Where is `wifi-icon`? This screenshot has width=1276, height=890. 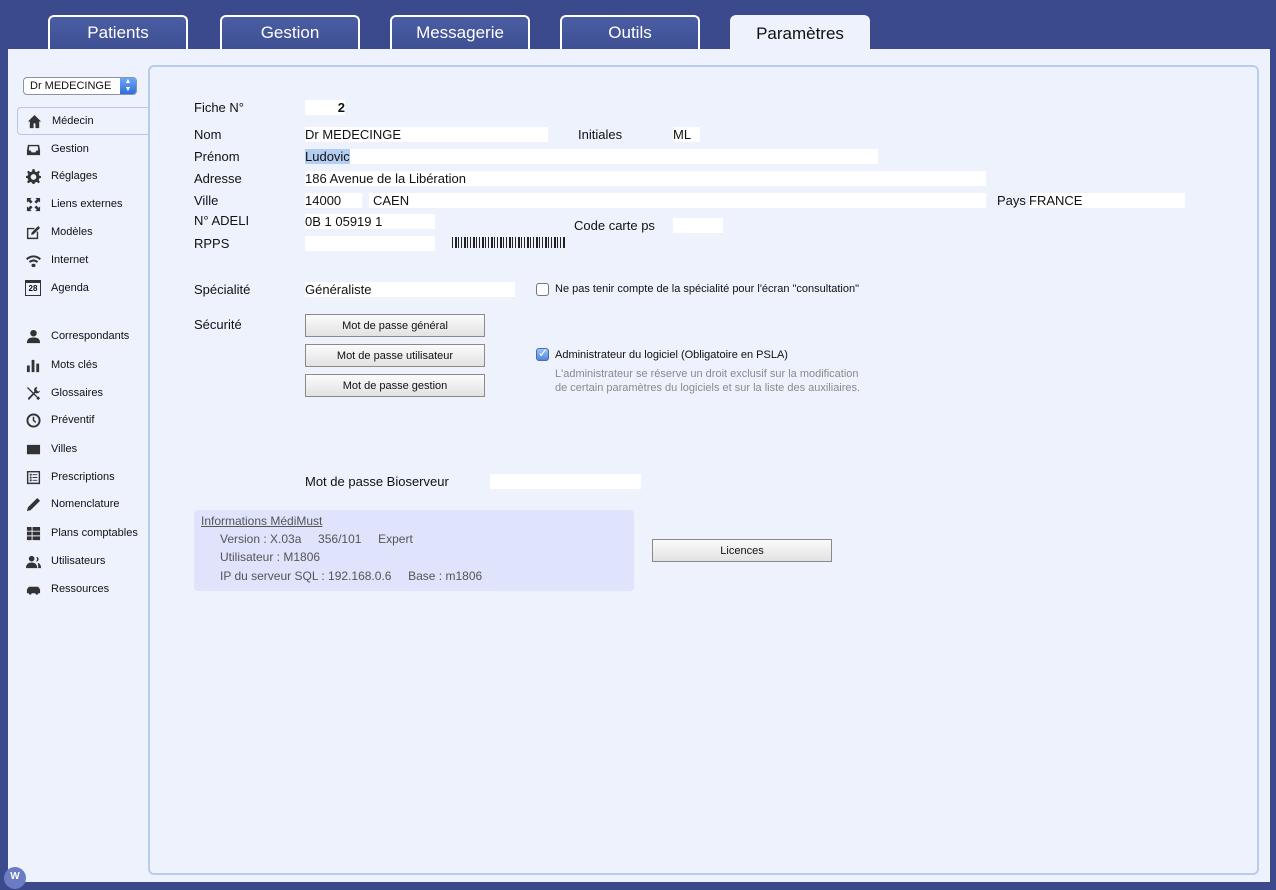 wifi-icon is located at coordinates (33, 260).